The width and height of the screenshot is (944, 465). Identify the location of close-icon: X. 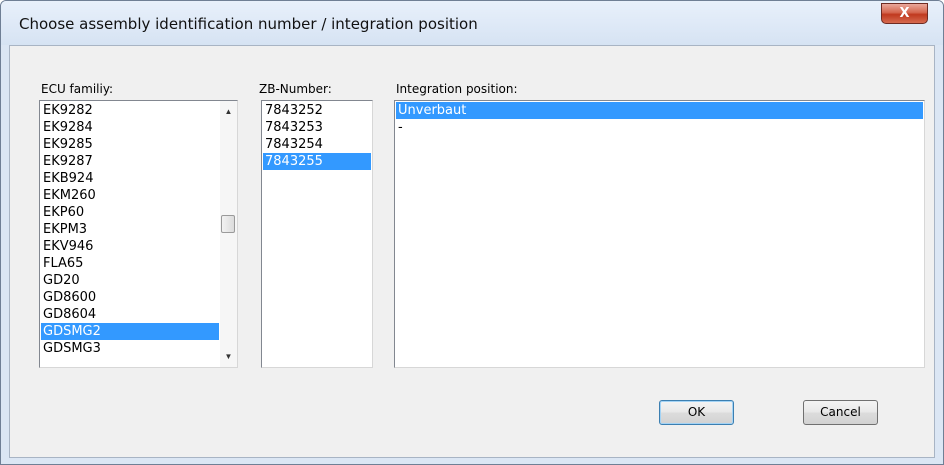
(904, 13).